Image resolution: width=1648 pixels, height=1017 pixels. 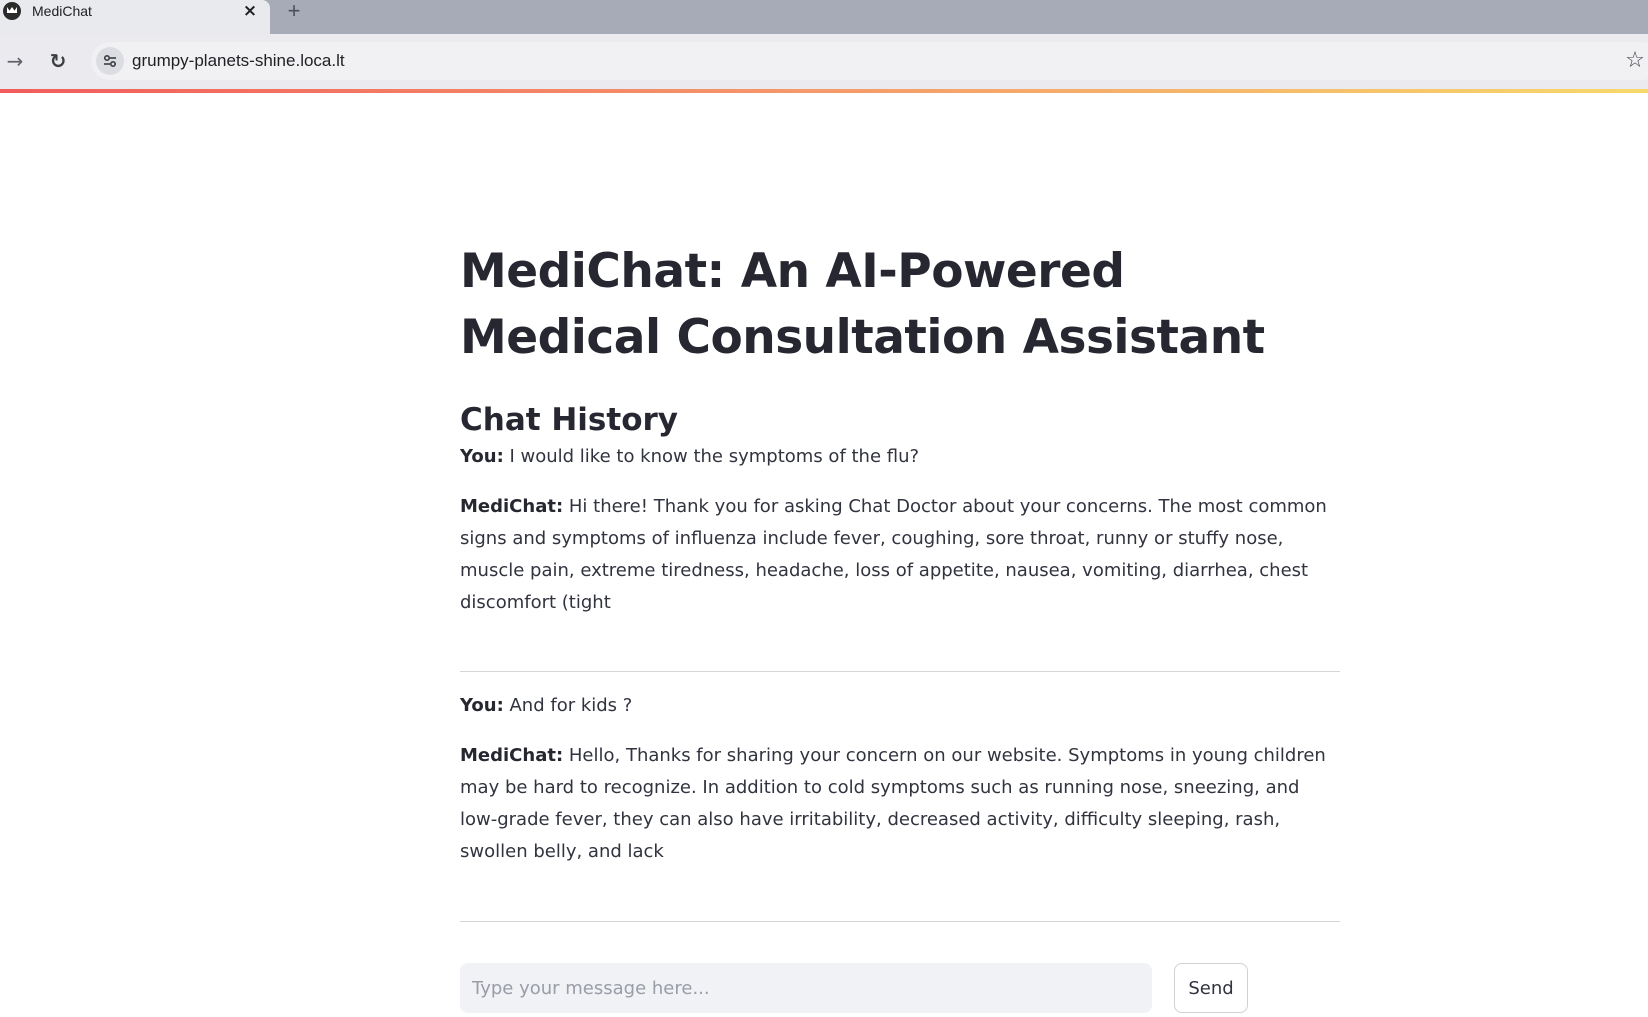 What do you see at coordinates (110, 61) in the screenshot?
I see `tune-icon` at bounding box center [110, 61].